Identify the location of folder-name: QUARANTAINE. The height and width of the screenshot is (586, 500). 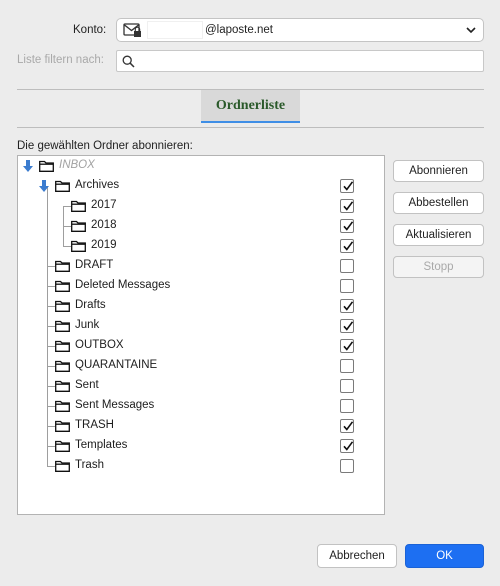
(116, 365).